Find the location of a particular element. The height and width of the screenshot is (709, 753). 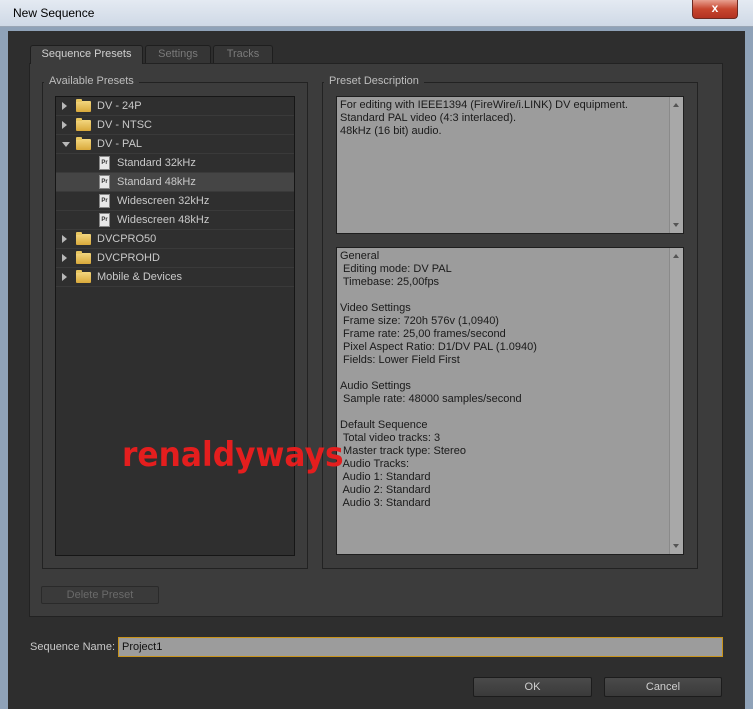

tab-tracks: Tracks is located at coordinates (243, 54).